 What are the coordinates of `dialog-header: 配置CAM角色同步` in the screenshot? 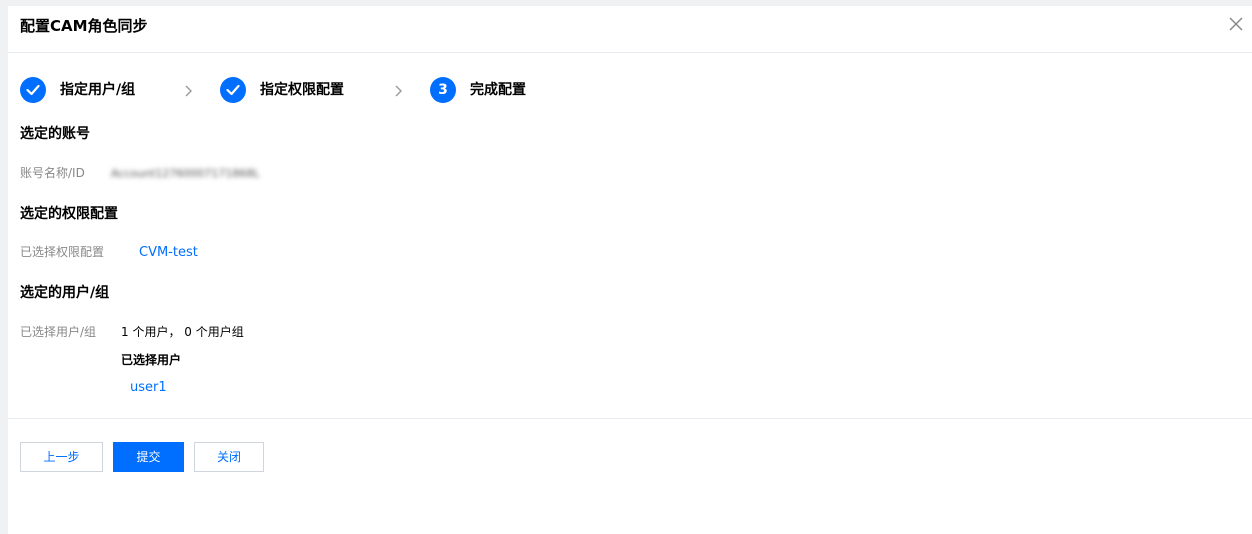 It's located at (630, 29).